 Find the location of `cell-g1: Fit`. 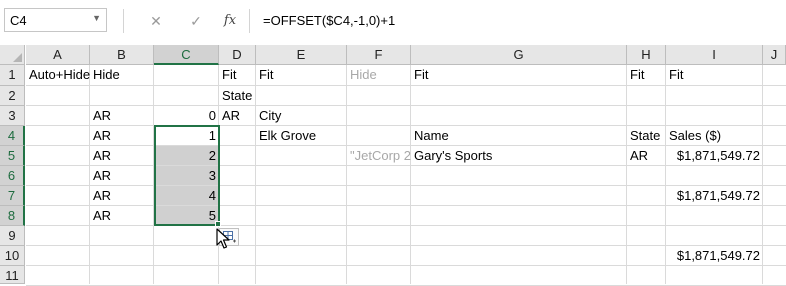

cell-g1: Fit is located at coordinates (519, 75).